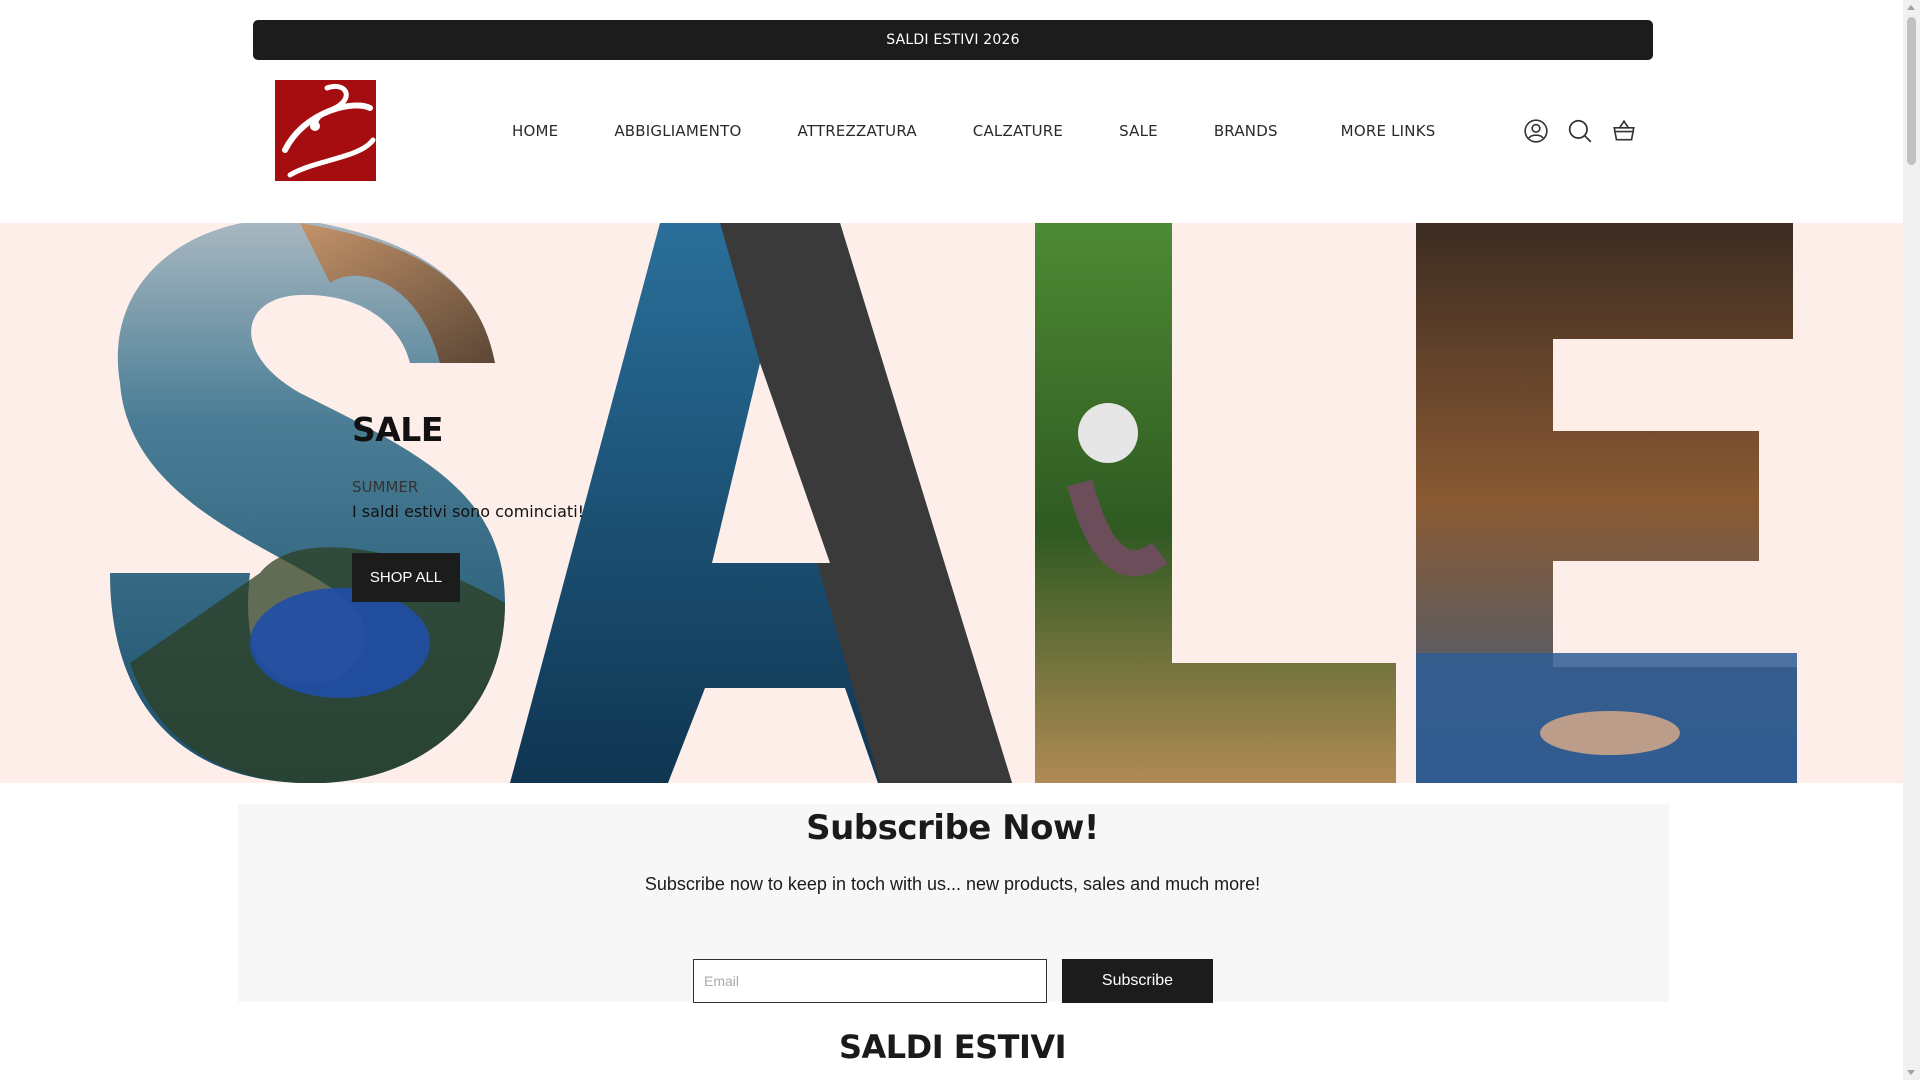 The height and width of the screenshot is (1080, 1920). I want to click on announcement-text: SALDI ESTIVI 2026, so click(953, 40).